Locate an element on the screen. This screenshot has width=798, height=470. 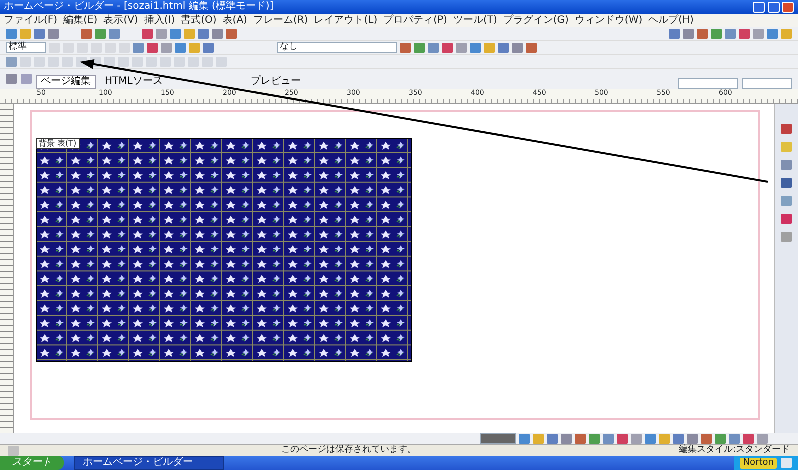
start-button: スタート is located at coordinates (32, 463).